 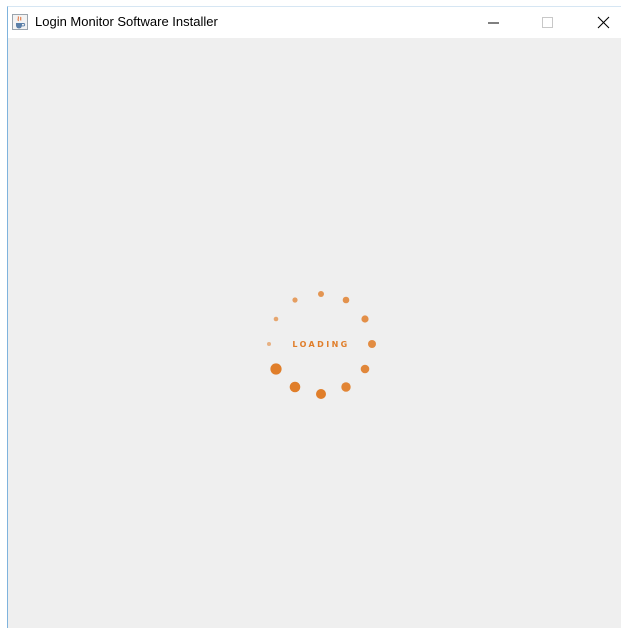 I want to click on maximize-button, so click(x=546, y=22).